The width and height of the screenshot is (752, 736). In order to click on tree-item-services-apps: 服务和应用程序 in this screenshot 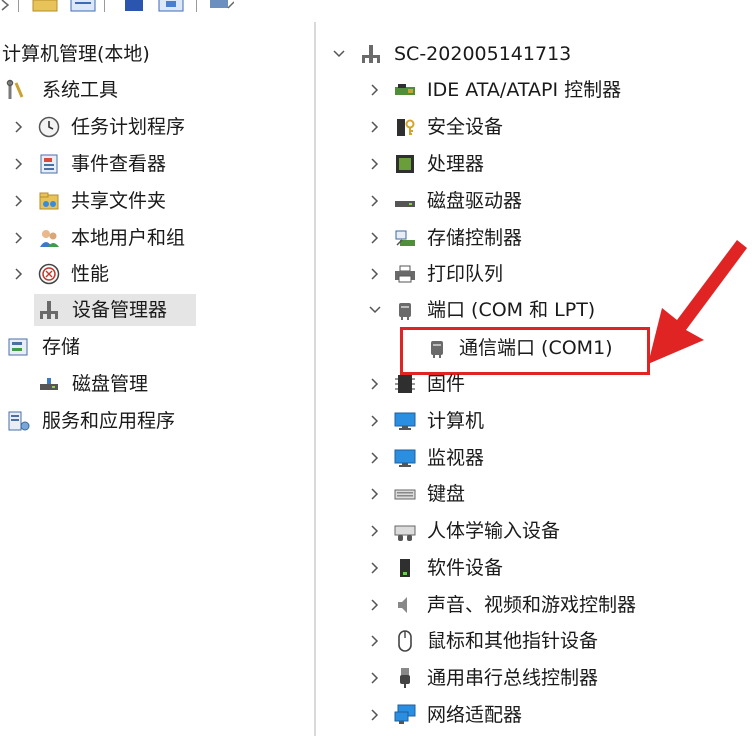, I will do `click(91, 421)`.